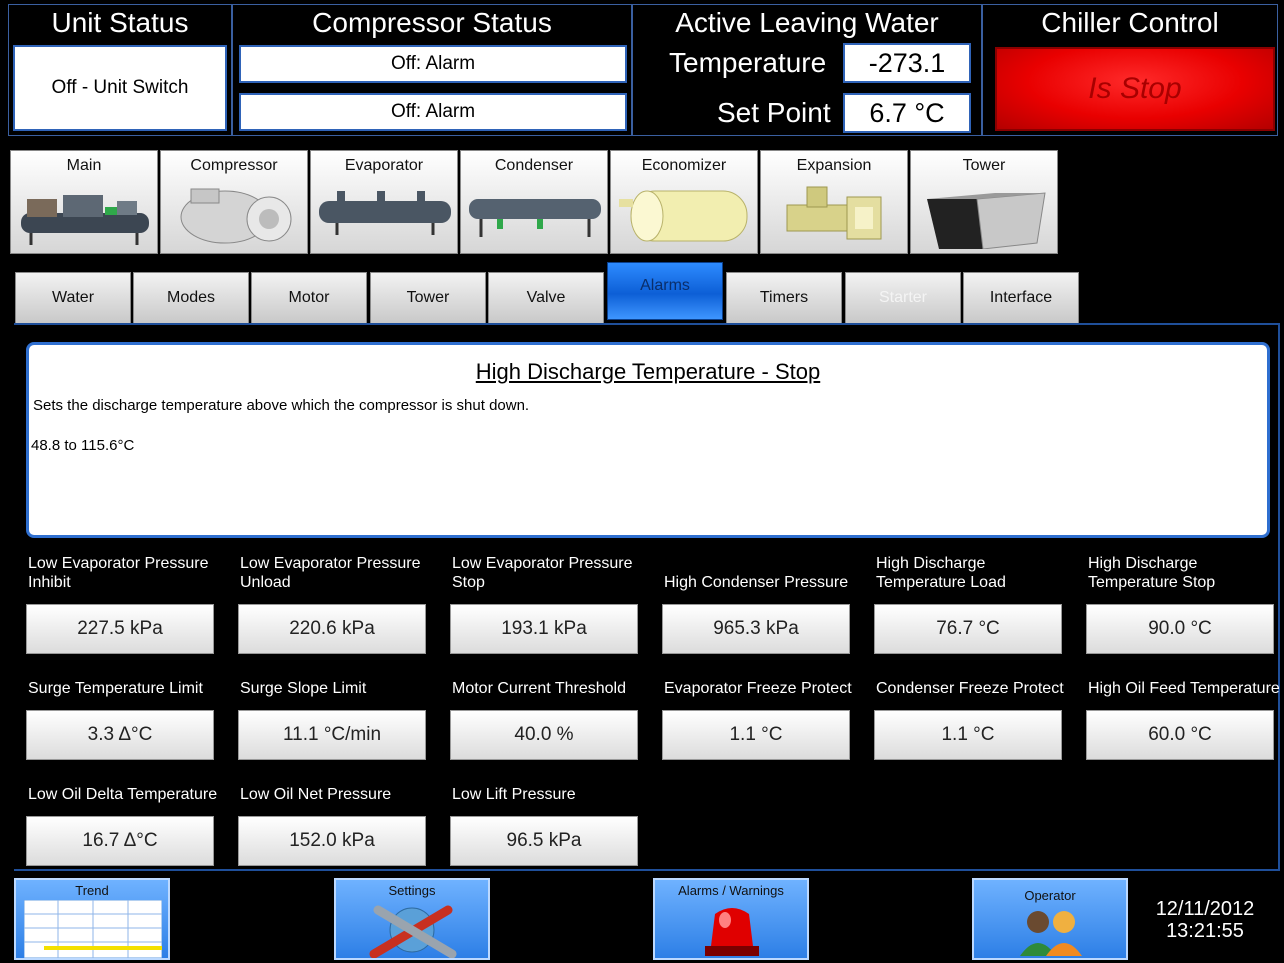 The width and height of the screenshot is (1284, 963). I want to click on tile-condenser-label: Condenser, so click(534, 165).